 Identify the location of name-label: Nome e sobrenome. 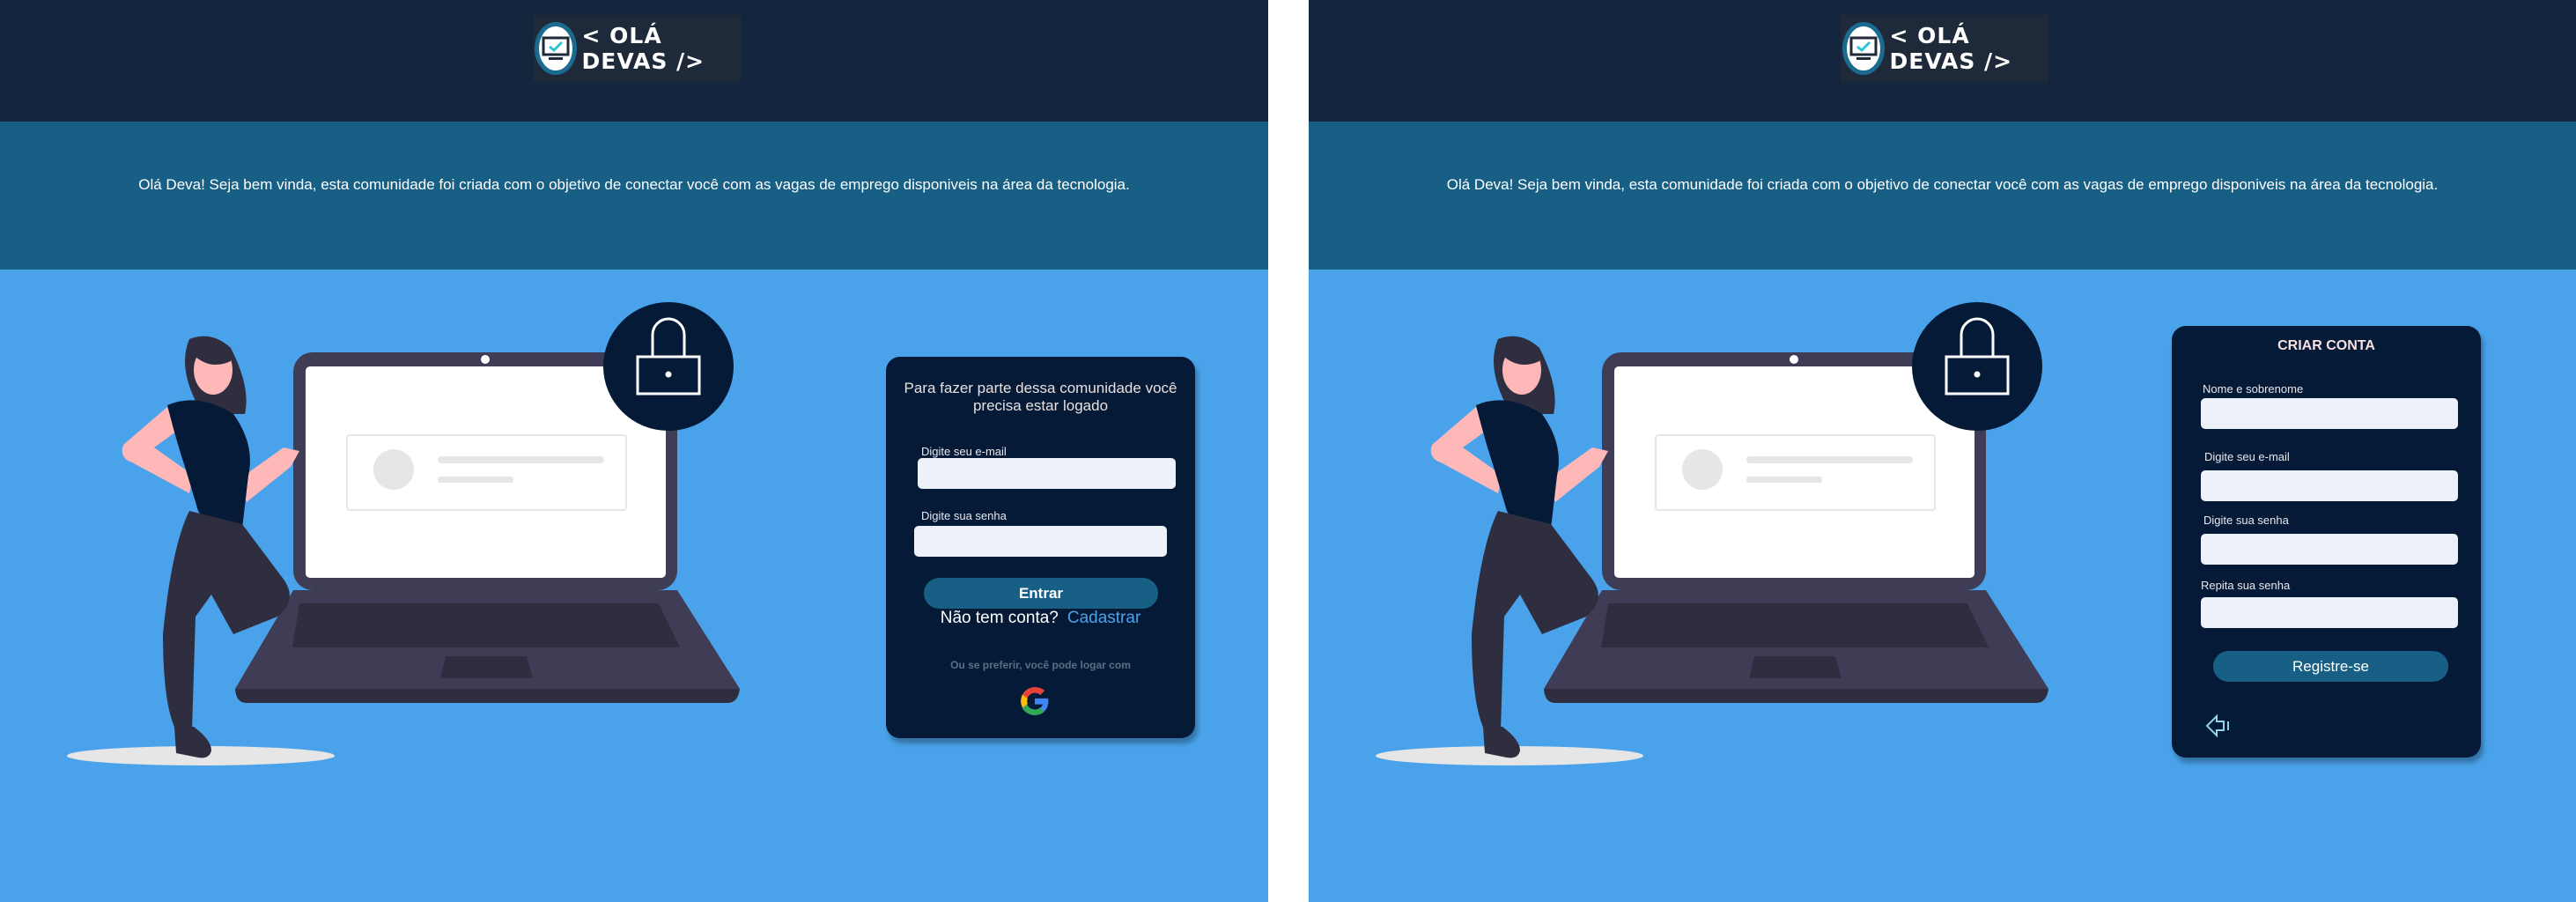
(2253, 389).